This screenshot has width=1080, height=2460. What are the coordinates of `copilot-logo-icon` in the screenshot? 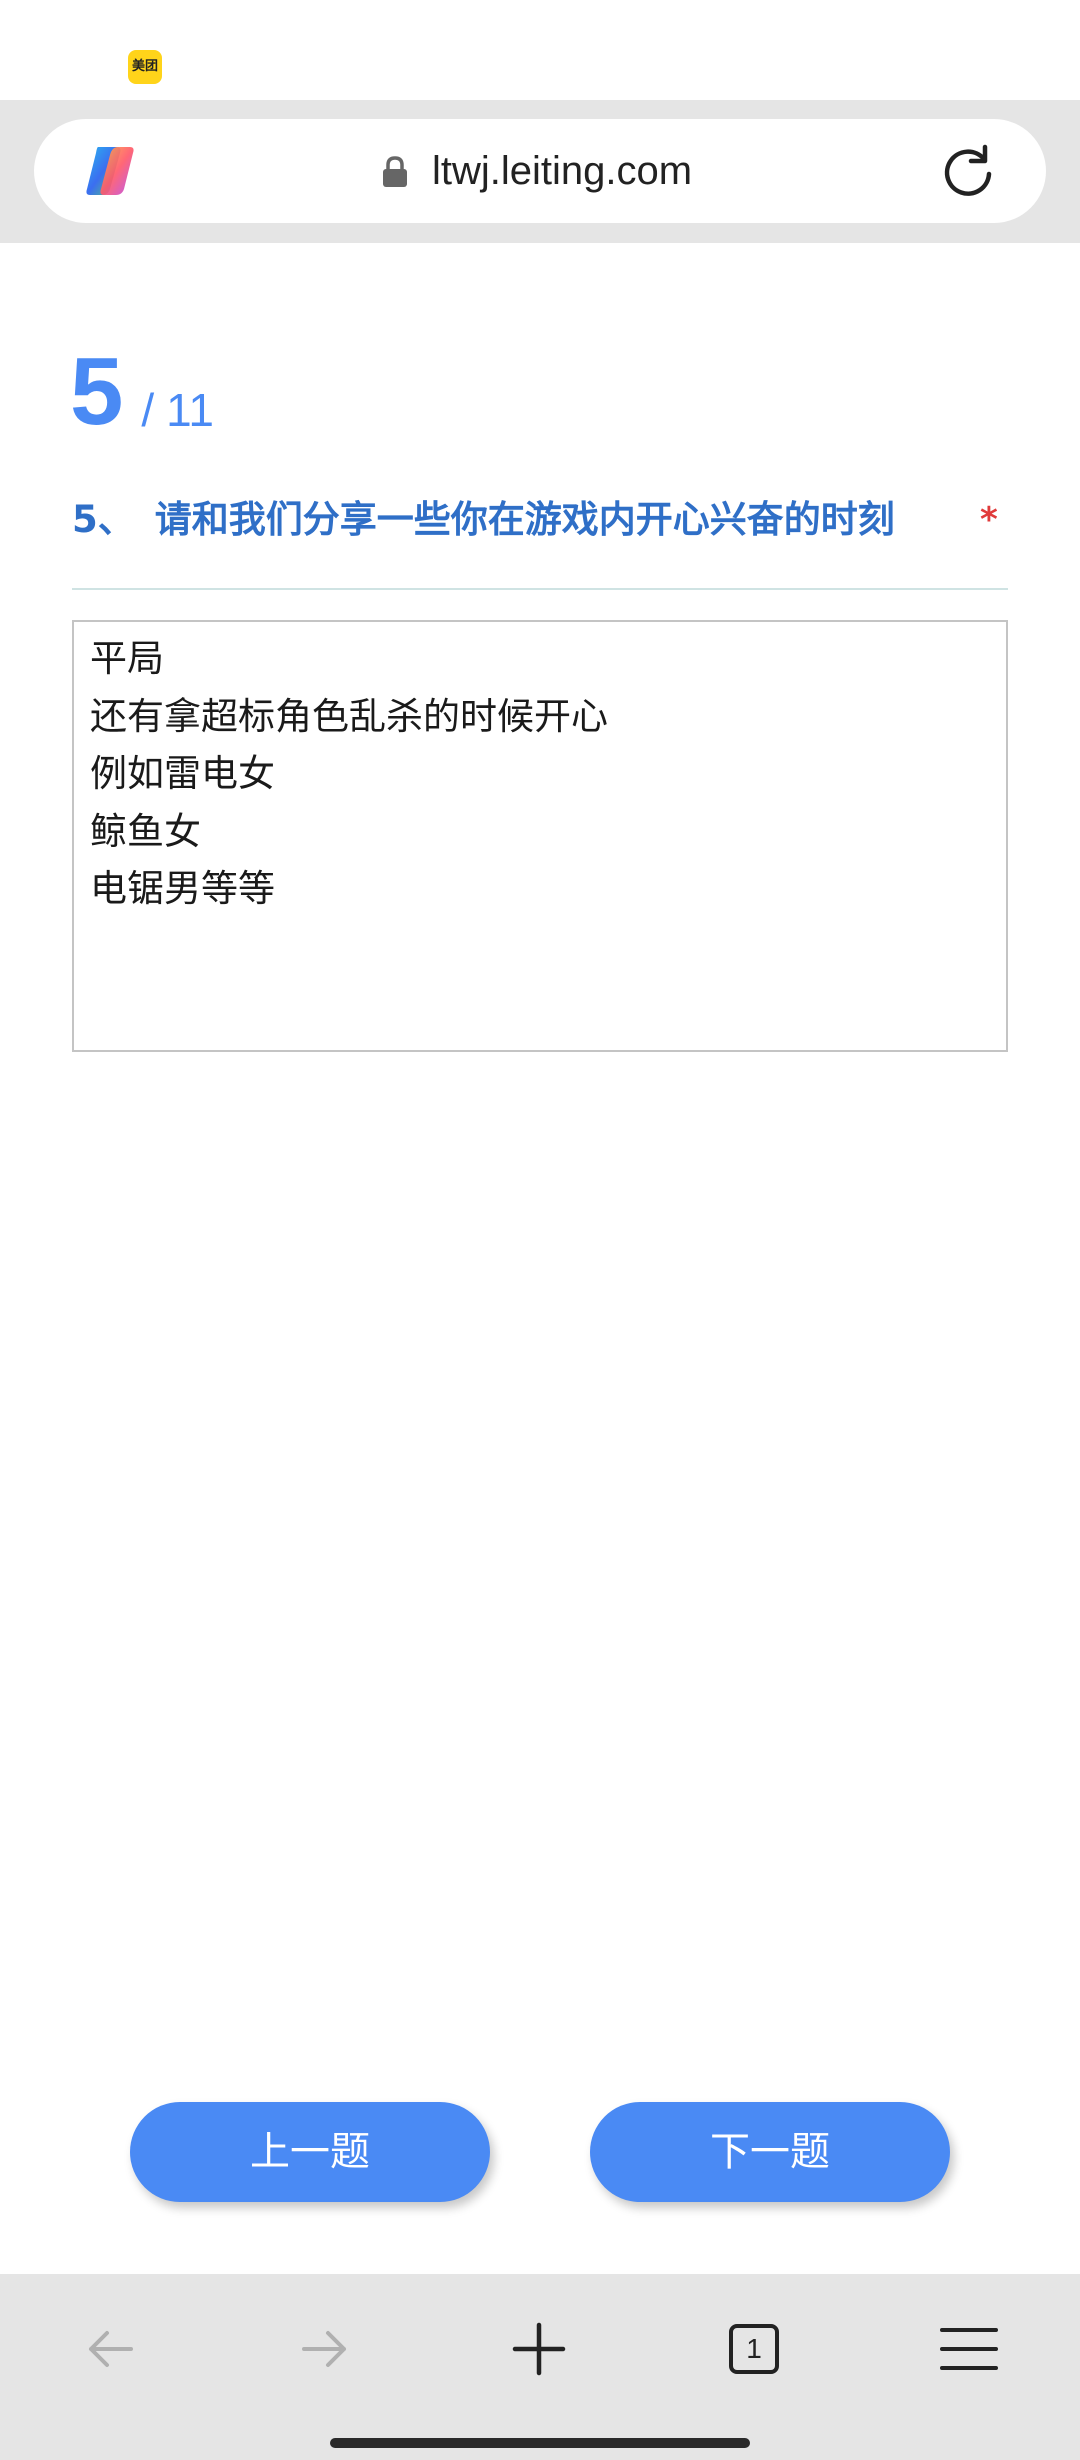 It's located at (110, 171).